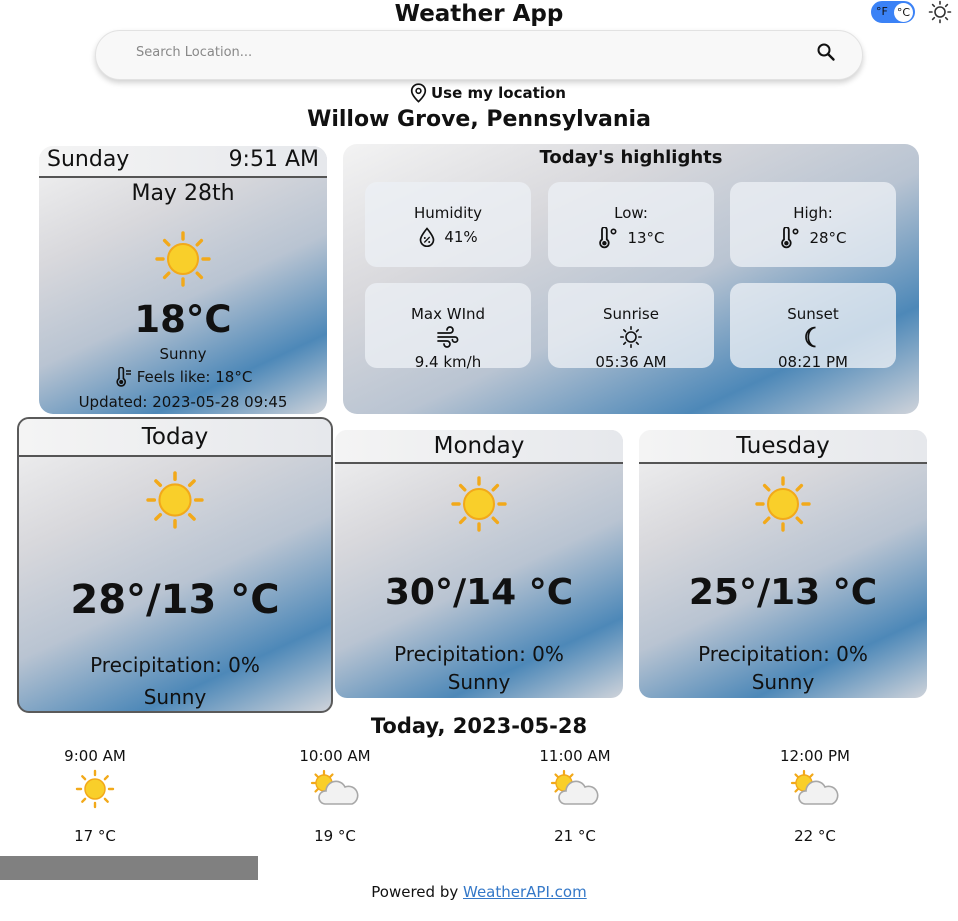  What do you see at coordinates (575, 756) in the screenshot?
I see `hour-time: 11:00 AM` at bounding box center [575, 756].